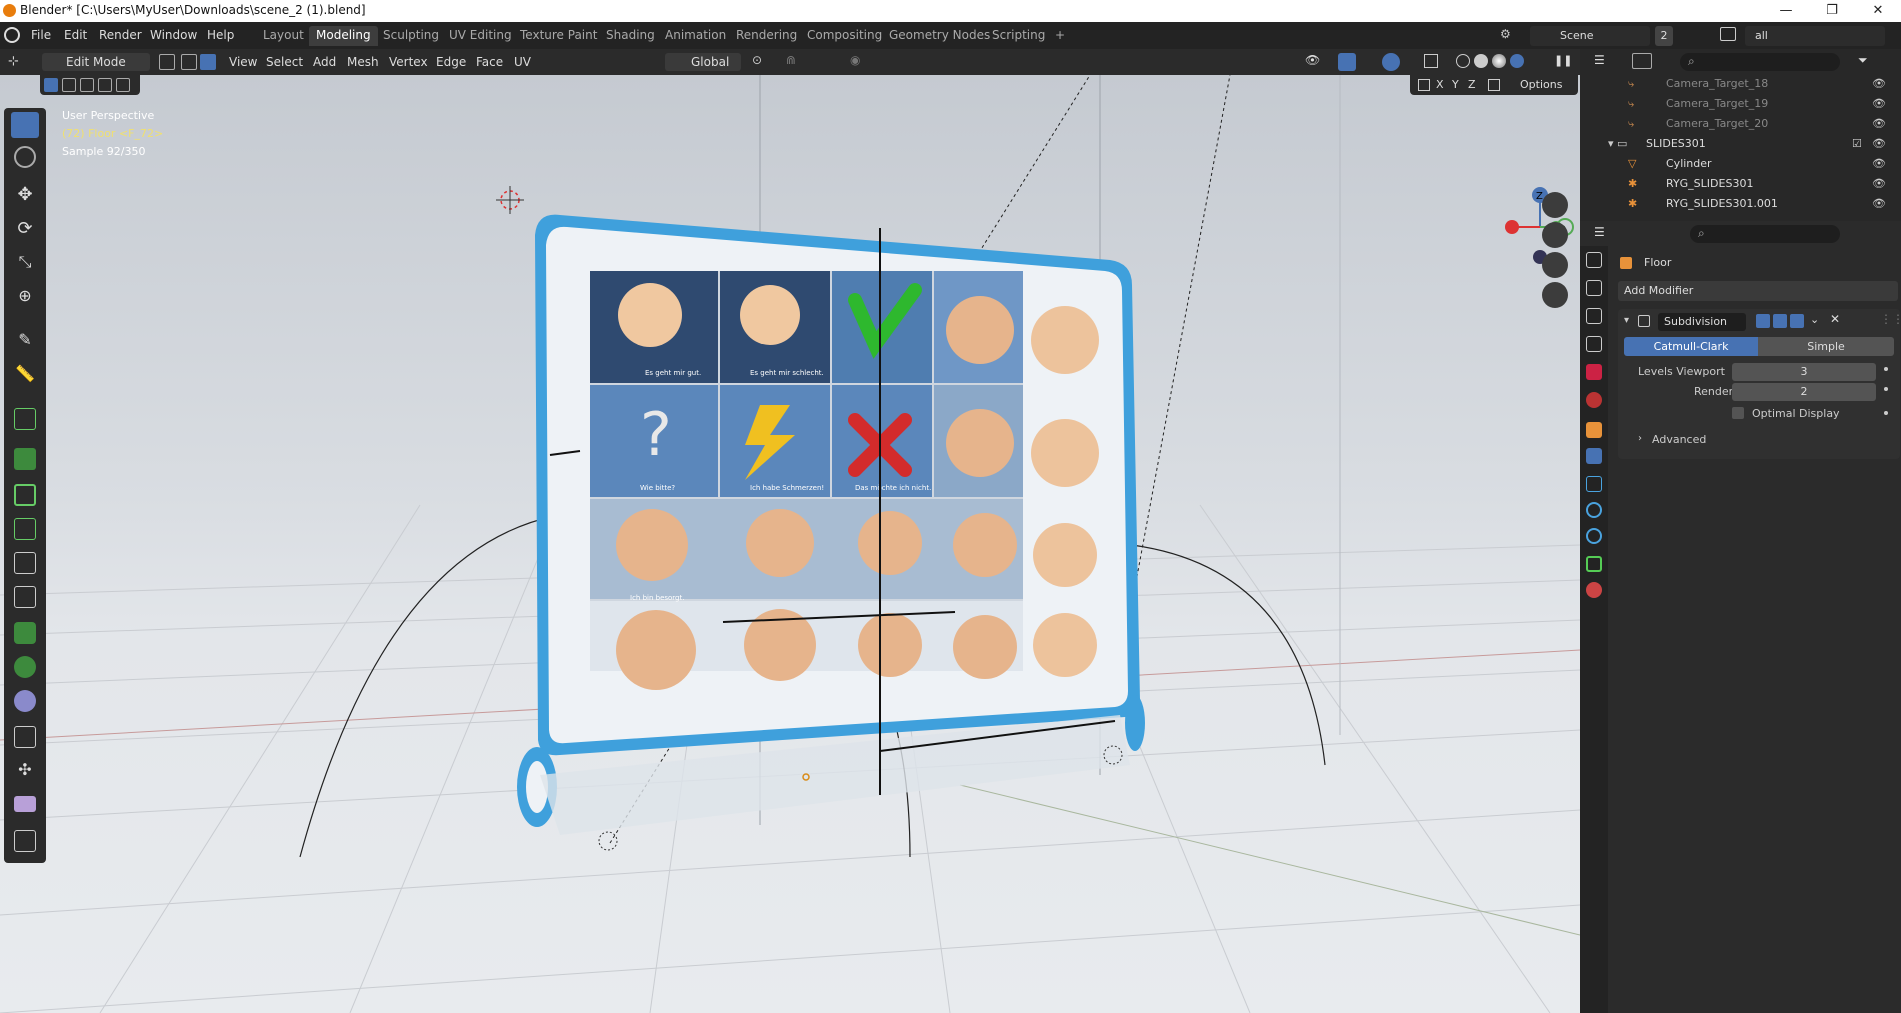 The height and width of the screenshot is (1013, 1901). What do you see at coordinates (1555, 295) in the screenshot?
I see `perspective-toggle-icon` at bounding box center [1555, 295].